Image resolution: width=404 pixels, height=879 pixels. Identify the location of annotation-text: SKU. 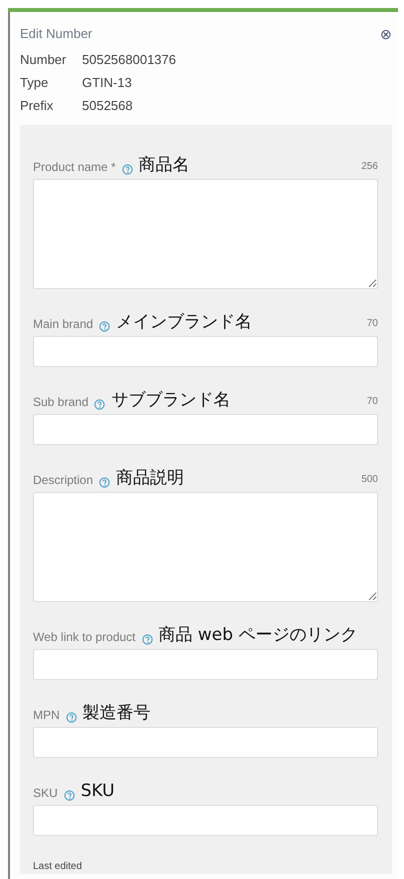
(97, 790).